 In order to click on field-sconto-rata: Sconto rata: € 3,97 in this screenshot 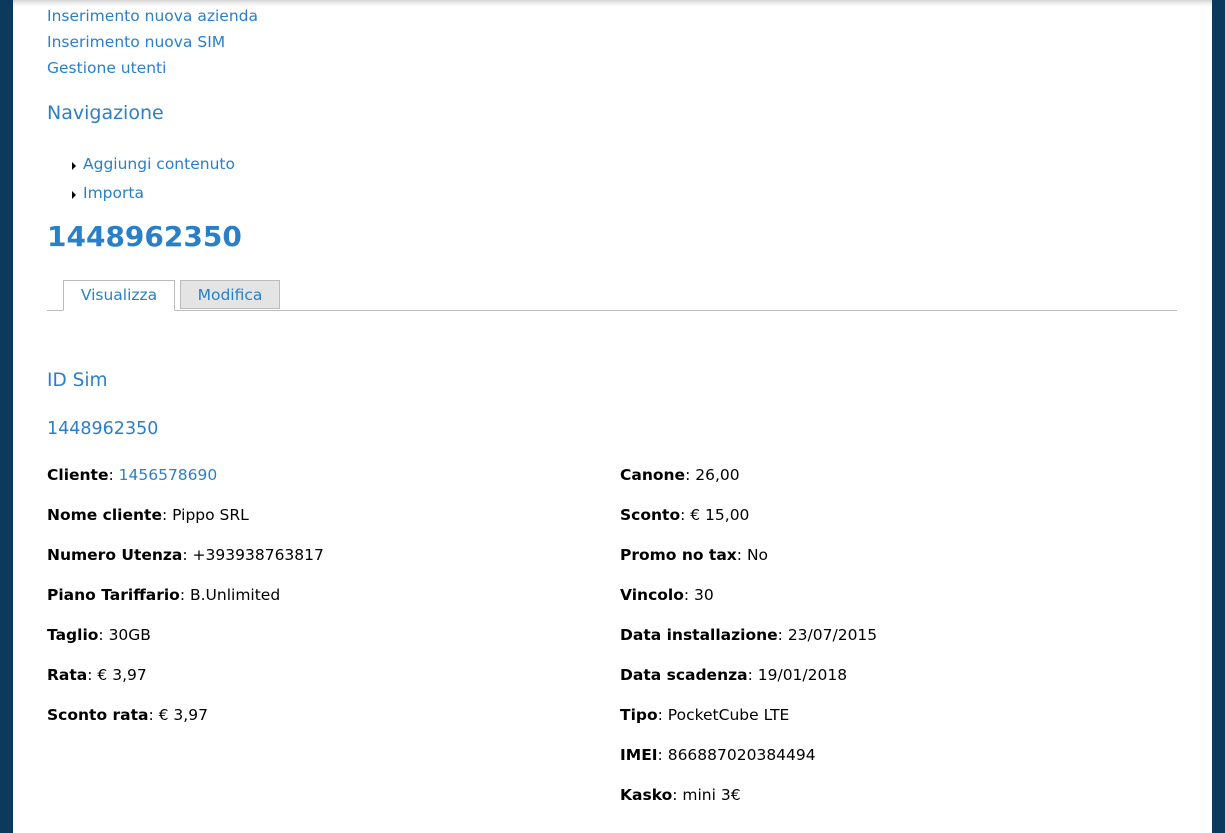, I will do `click(127, 715)`.